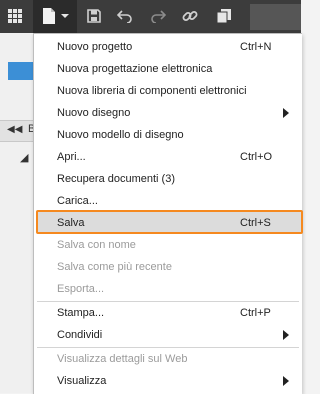  I want to click on save-icon, so click(94, 16).